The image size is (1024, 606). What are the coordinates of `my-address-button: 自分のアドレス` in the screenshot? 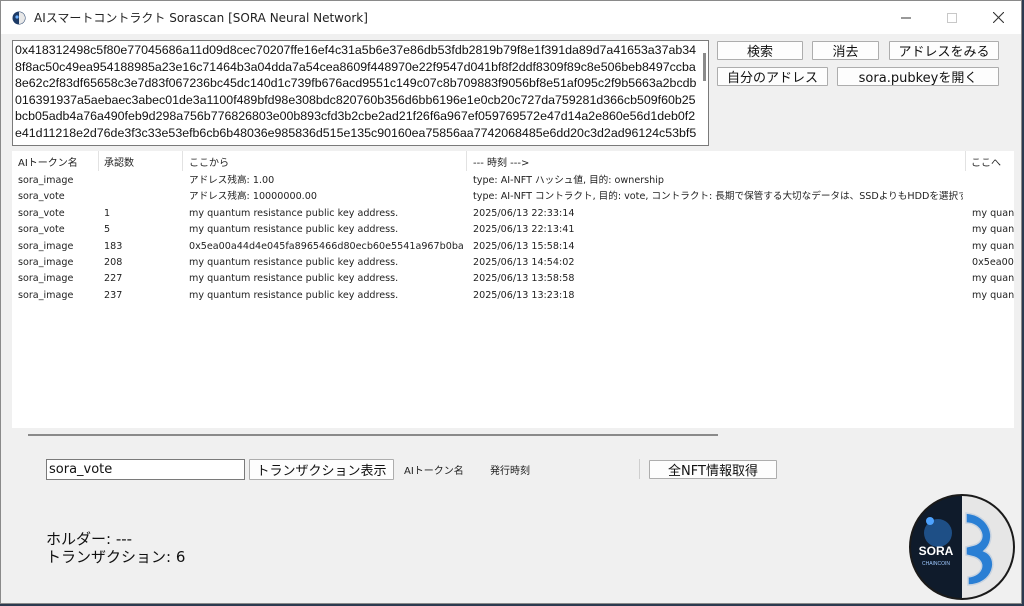 It's located at (772, 76).